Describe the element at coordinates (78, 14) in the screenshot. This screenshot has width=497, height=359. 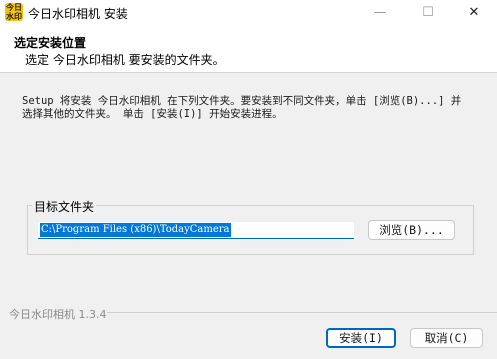
I see `window-title: 今日水印相机 安装` at that location.